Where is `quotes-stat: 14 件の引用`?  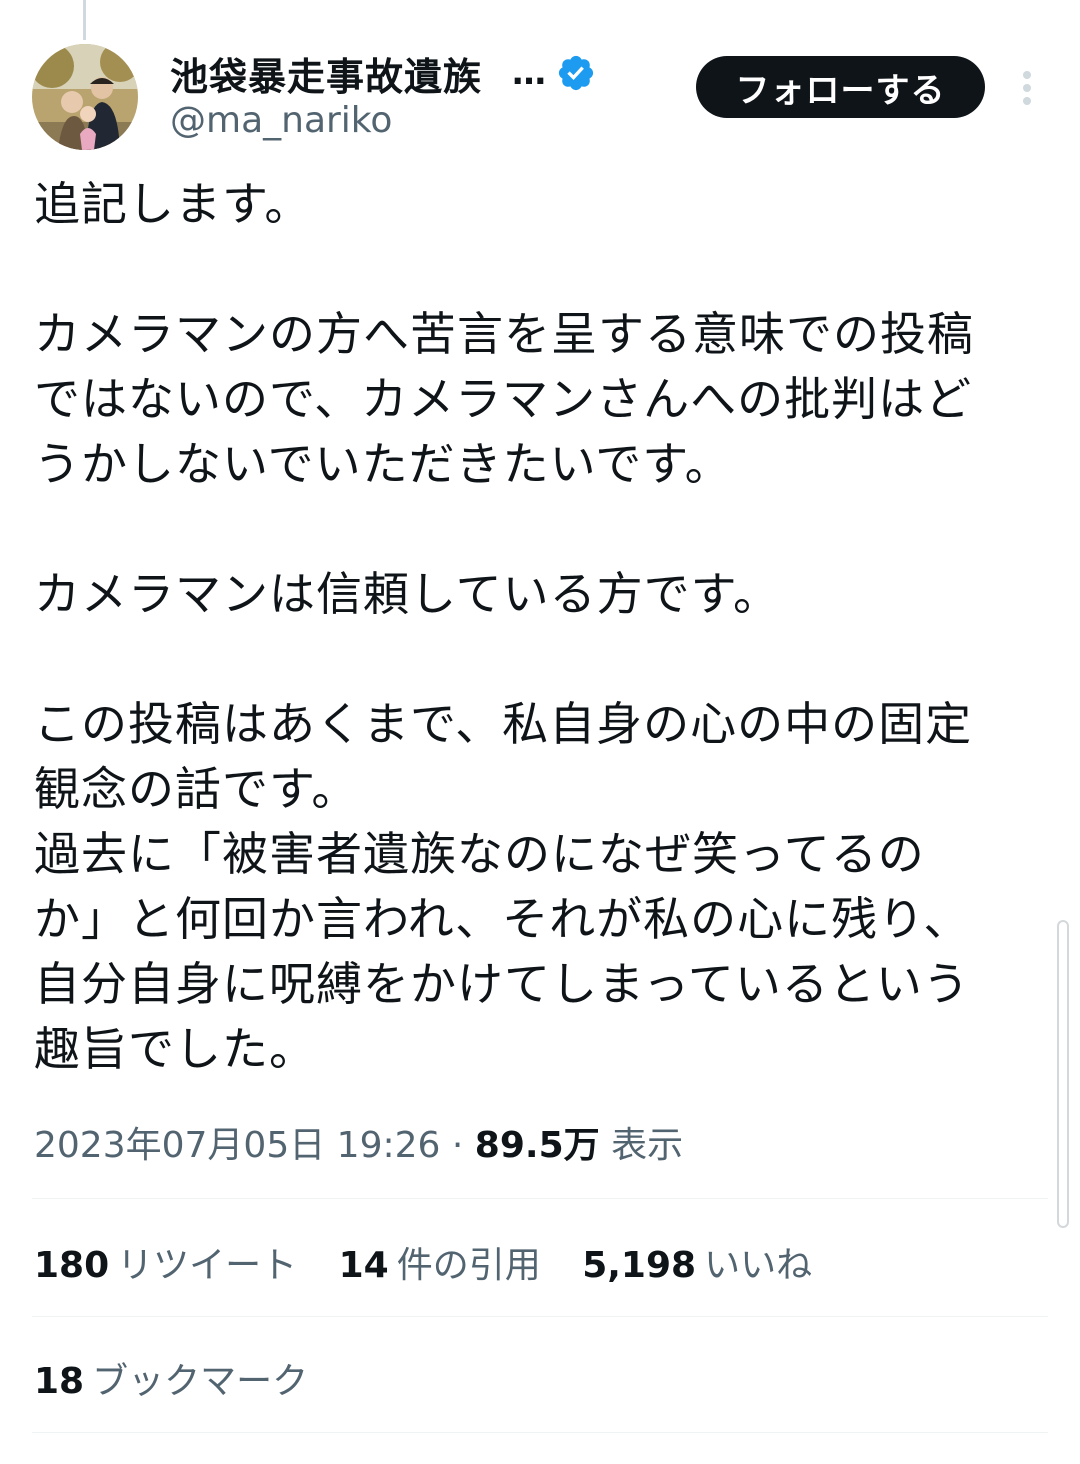 quotes-stat: 14 件の引用 is located at coordinates (446, 1265).